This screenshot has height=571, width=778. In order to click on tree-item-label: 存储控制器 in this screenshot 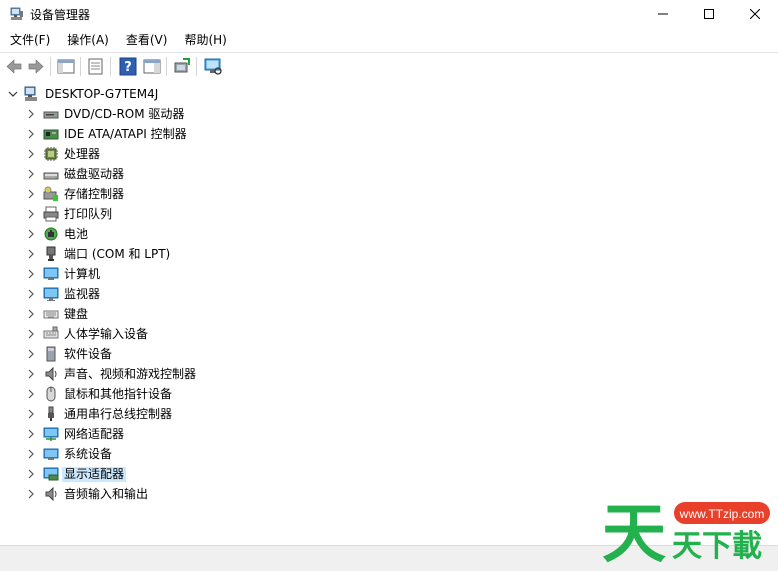, I will do `click(94, 194)`.